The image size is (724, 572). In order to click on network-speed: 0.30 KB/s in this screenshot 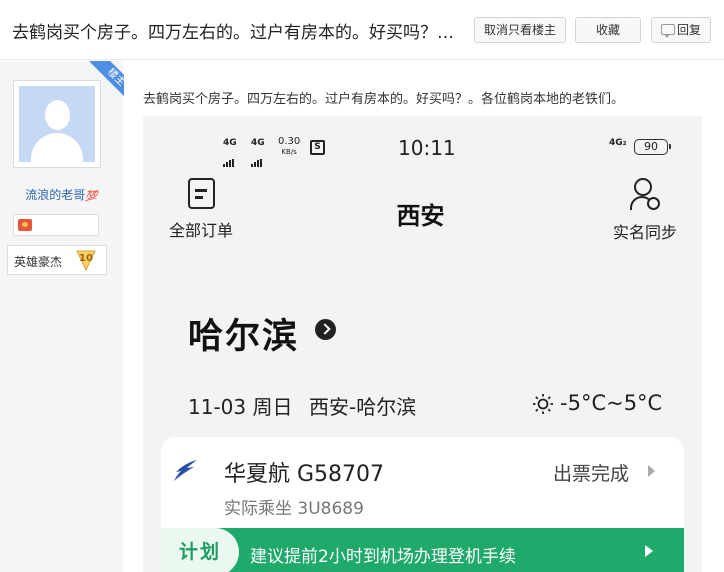, I will do `click(289, 146)`.